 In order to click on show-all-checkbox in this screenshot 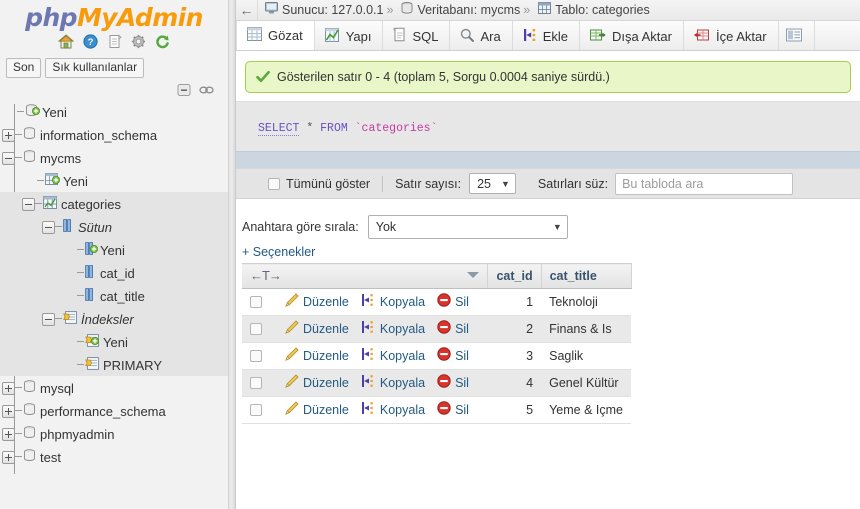, I will do `click(274, 183)`.